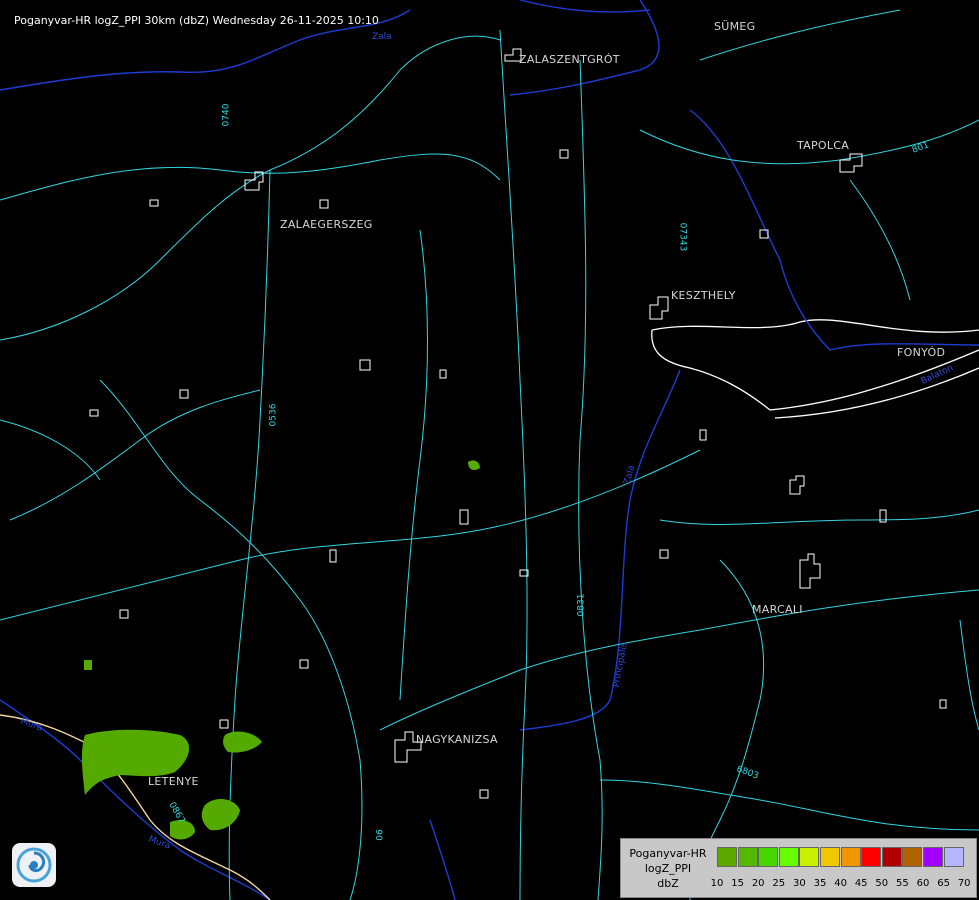 Image resolution: width=979 pixels, height=900 pixels. What do you see at coordinates (703, 295) in the screenshot?
I see `town-label-keszthely: KESZTHELY` at bounding box center [703, 295].